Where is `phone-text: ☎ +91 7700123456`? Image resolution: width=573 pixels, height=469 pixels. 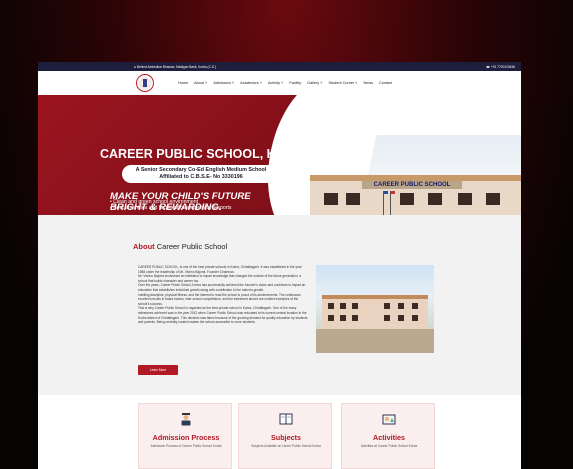
phone-text: ☎ +91 7700123456 is located at coordinates (500, 67).